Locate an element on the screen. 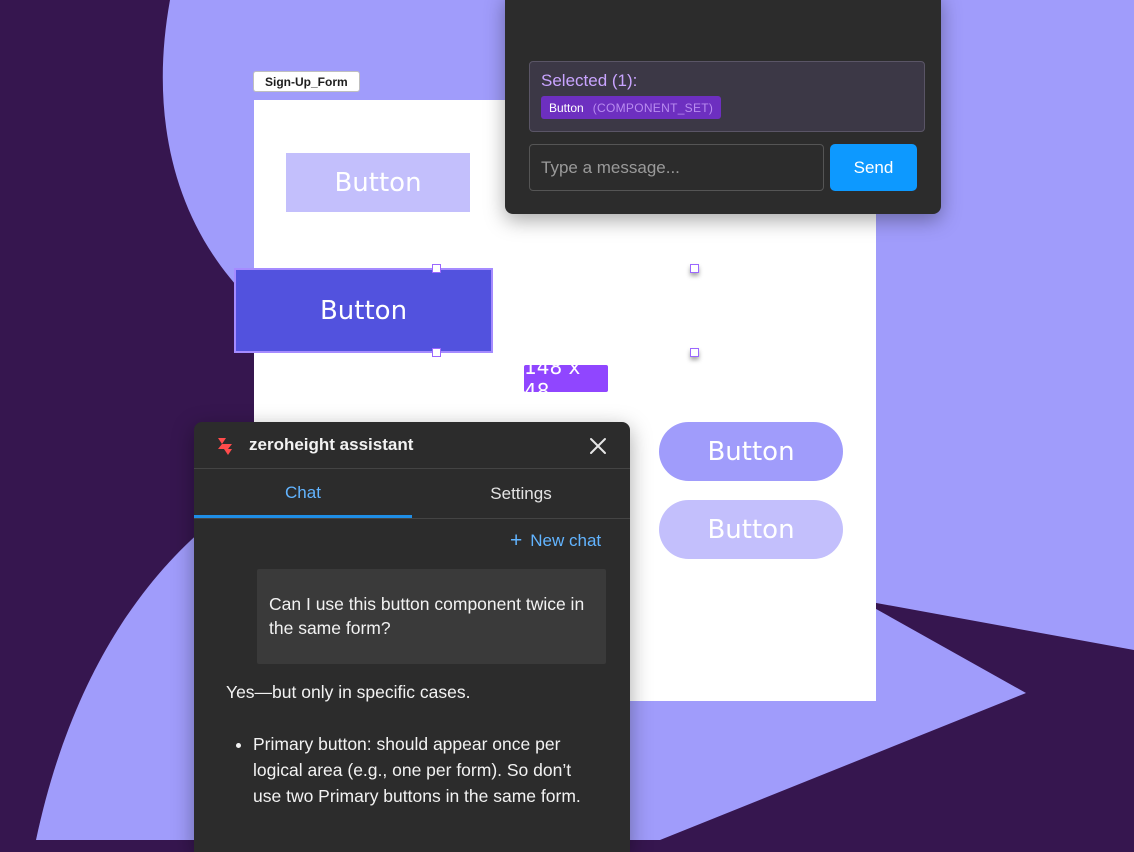  new-chat-button: + New chat is located at coordinates (555, 540).